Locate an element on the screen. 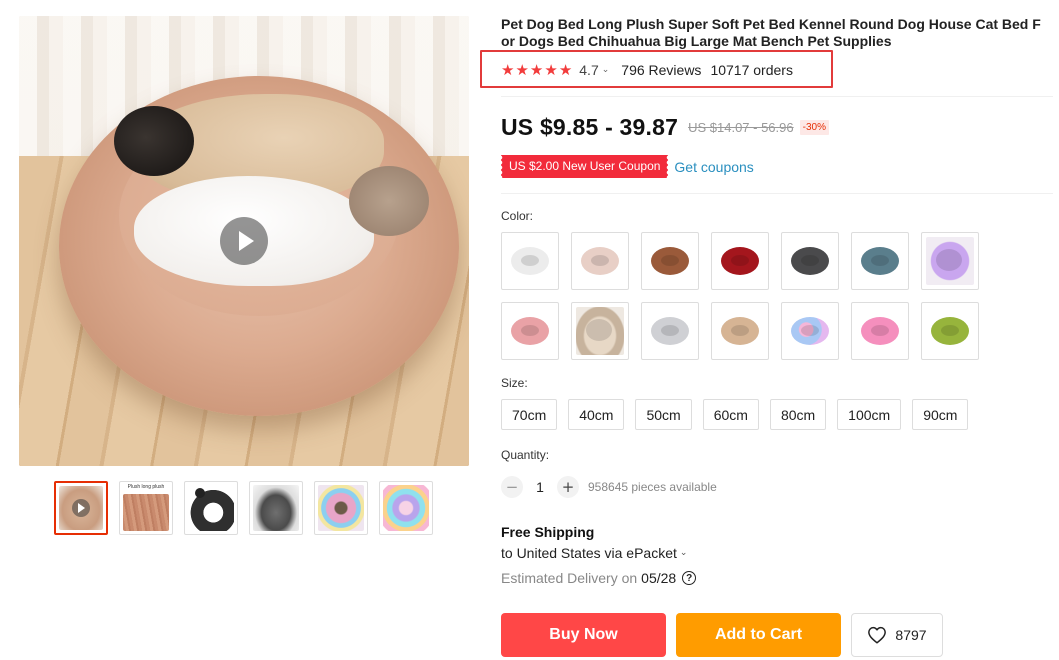 The height and width of the screenshot is (660, 1059). heart-icon is located at coordinates (877, 635).